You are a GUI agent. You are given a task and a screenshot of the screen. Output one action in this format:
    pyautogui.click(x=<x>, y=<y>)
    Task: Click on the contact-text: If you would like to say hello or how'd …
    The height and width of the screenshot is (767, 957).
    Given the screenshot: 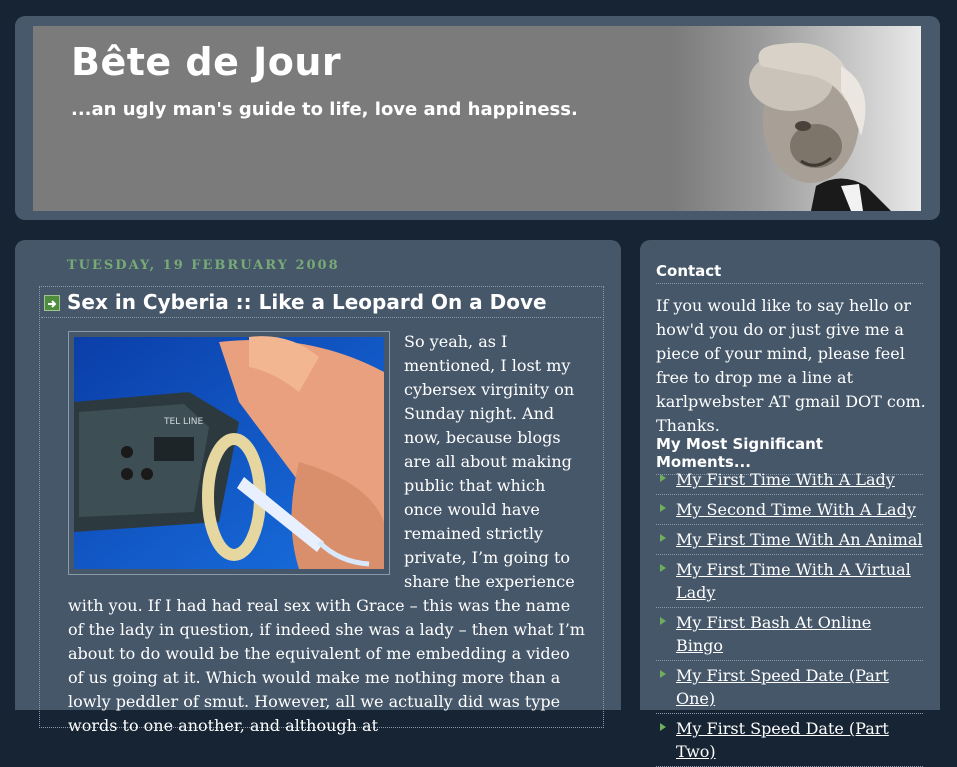 What is the action you would take?
    pyautogui.click(x=791, y=365)
    